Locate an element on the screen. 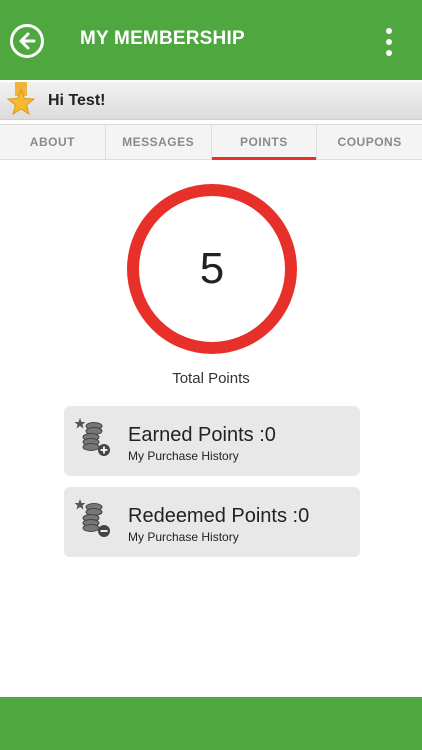 The width and height of the screenshot is (422, 750). total-points-value: 5 is located at coordinates (212, 268).